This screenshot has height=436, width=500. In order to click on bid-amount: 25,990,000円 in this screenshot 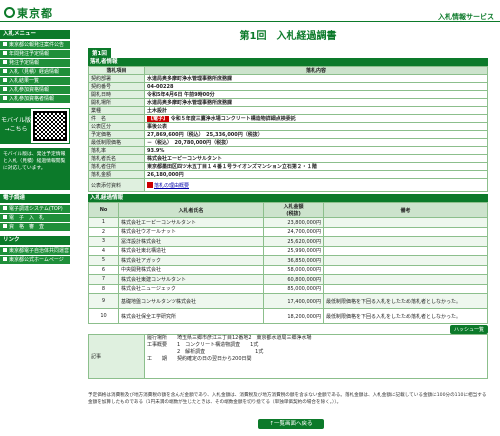, I will do `click(293, 250)`.